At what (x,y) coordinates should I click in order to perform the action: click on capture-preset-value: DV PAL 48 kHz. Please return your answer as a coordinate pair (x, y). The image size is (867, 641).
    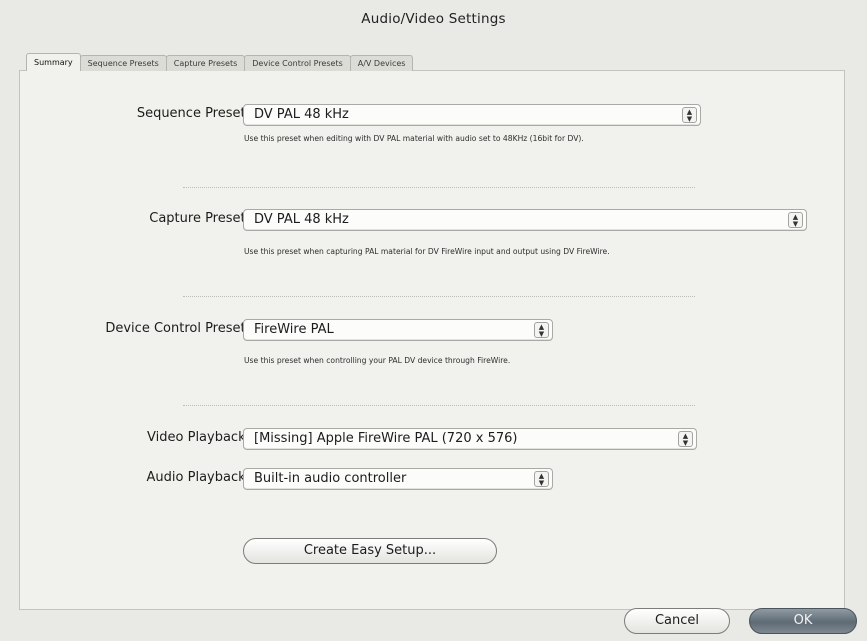
    Looking at the image, I should click on (301, 219).